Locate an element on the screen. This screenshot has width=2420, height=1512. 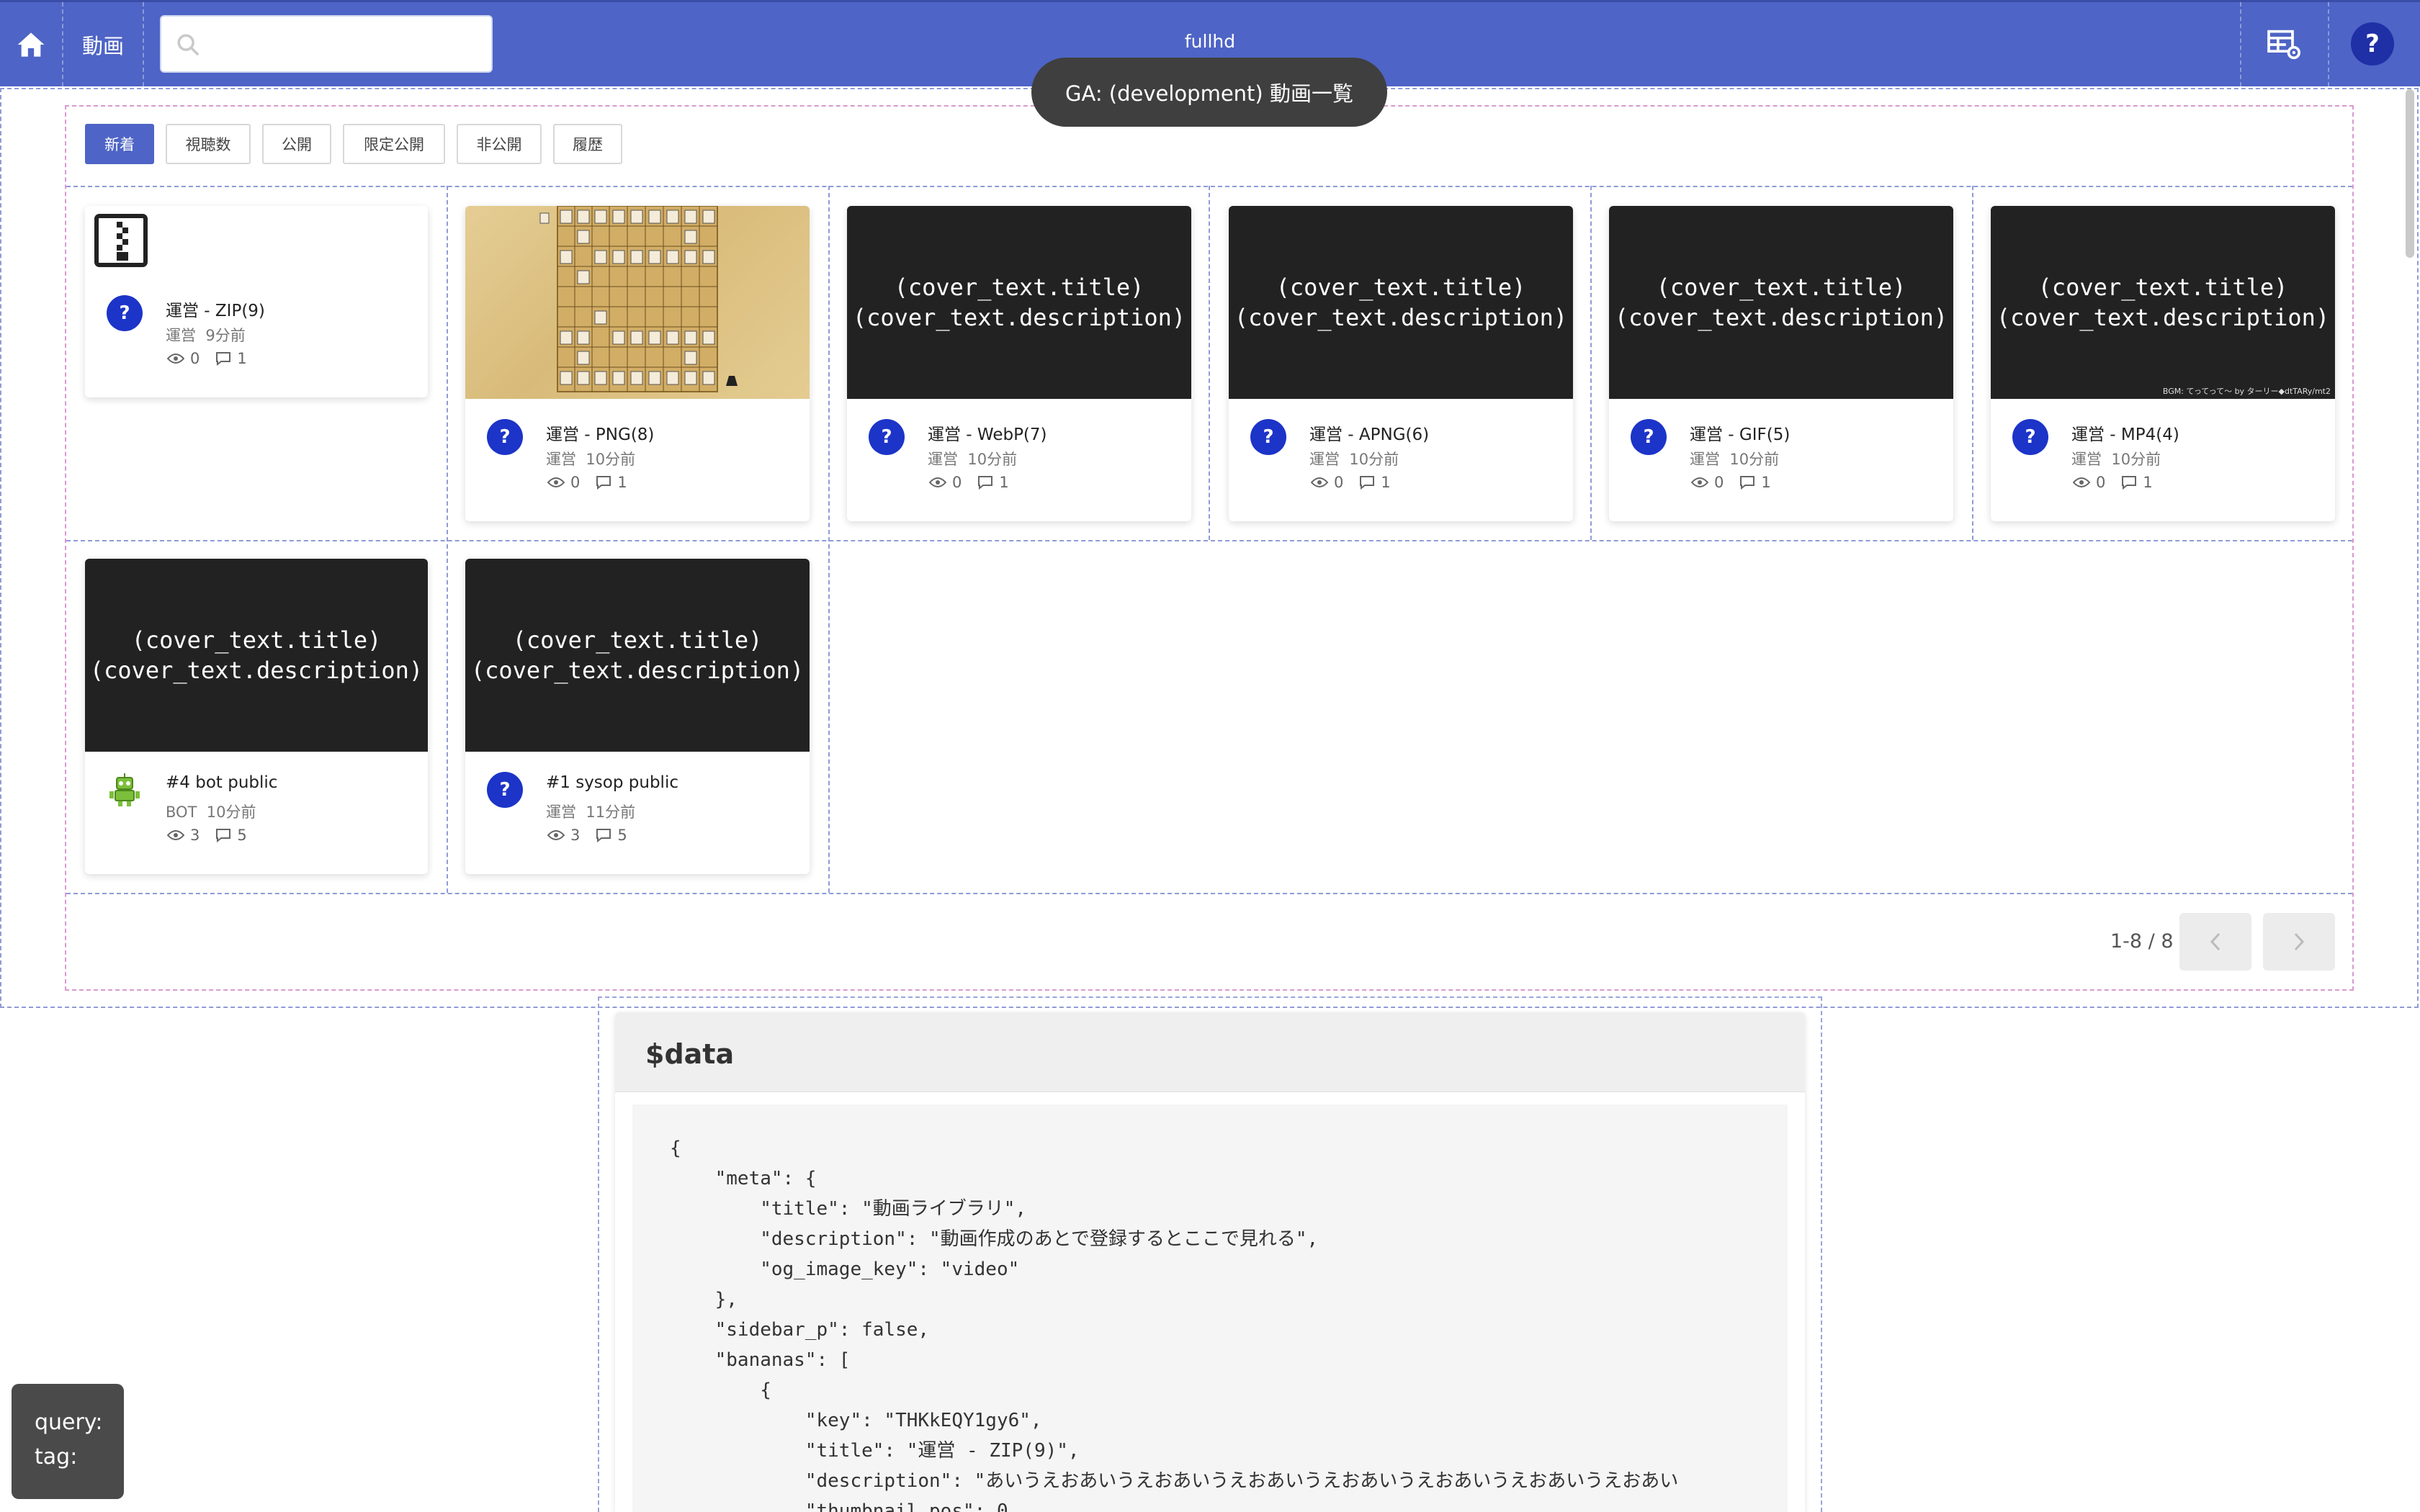
query-label: query: is located at coordinates (69, 1422).